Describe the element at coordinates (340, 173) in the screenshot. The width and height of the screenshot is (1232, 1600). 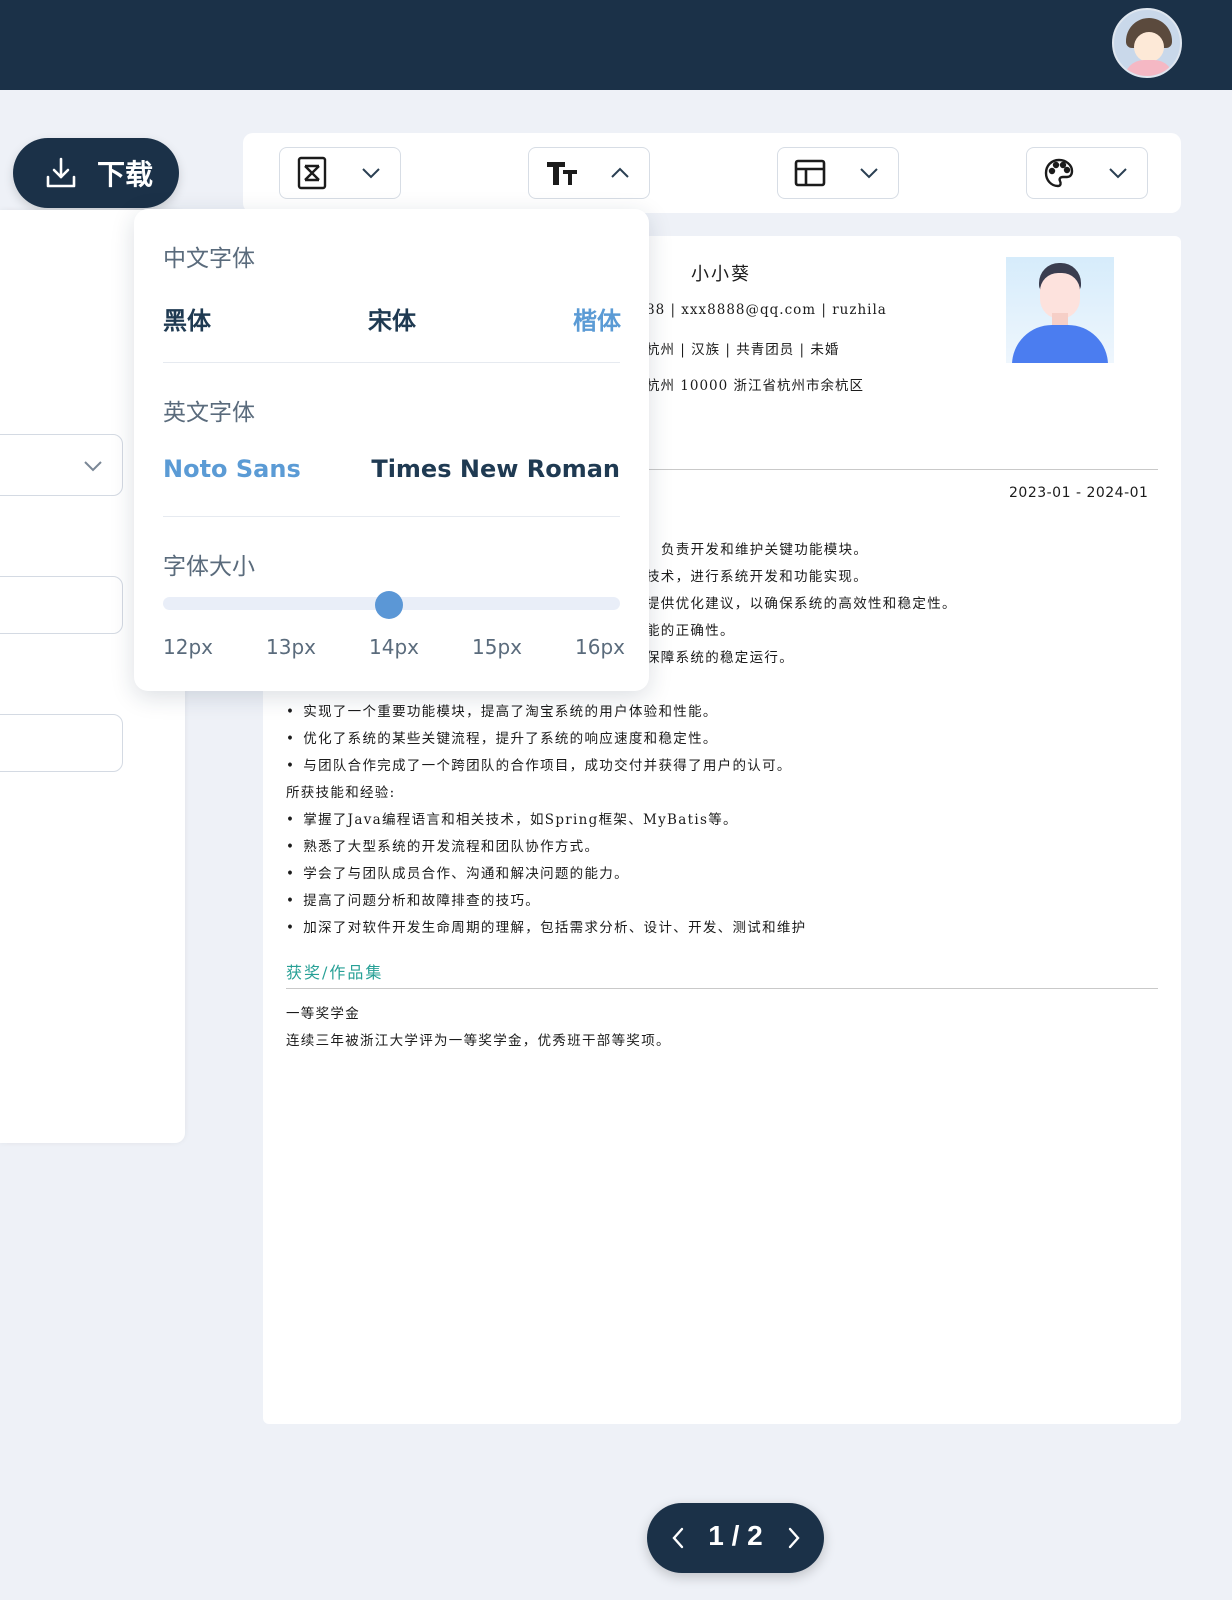
I see `template-select` at that location.